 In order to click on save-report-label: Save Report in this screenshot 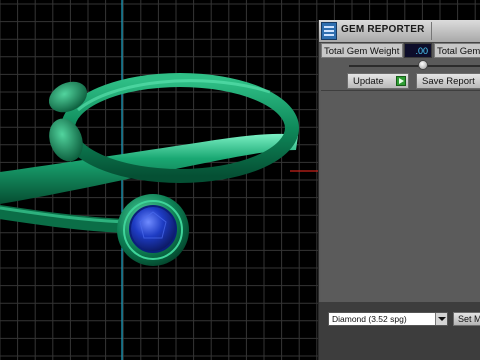, I will do `click(448, 81)`.